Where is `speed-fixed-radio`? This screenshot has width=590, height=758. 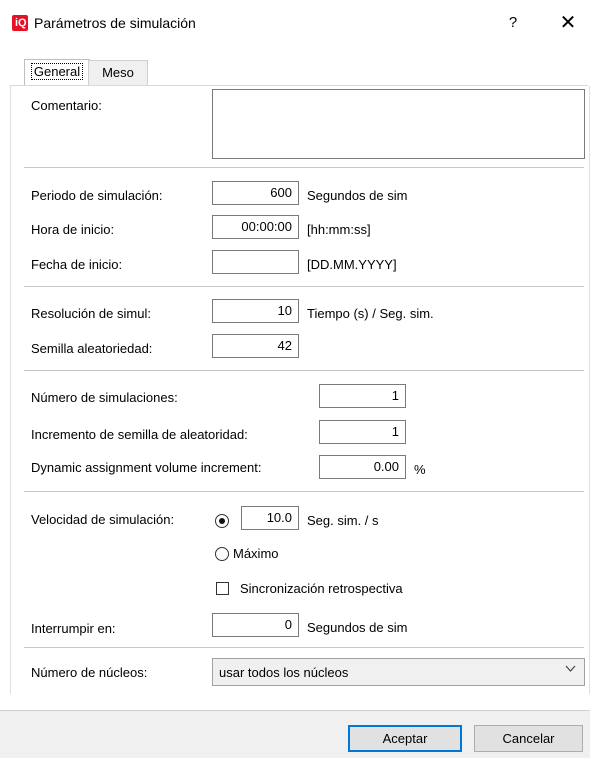
speed-fixed-radio is located at coordinates (222, 521).